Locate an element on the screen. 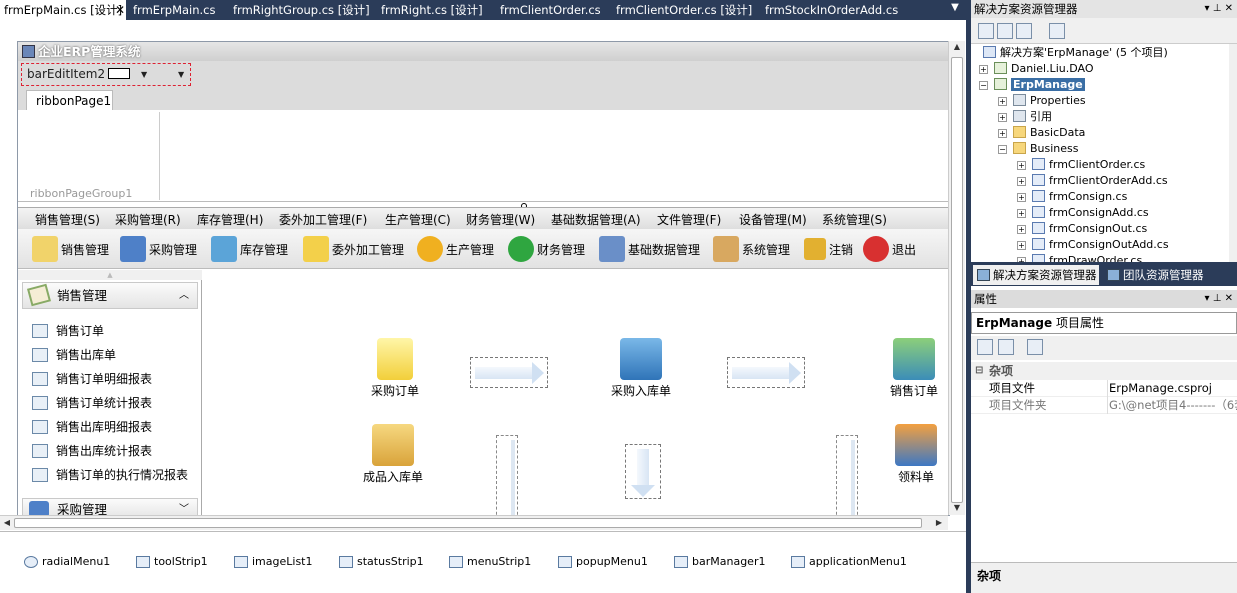 This screenshot has height=593, width=1237. nav-scroll-up-icon: ▲ is located at coordinates (110, 275).